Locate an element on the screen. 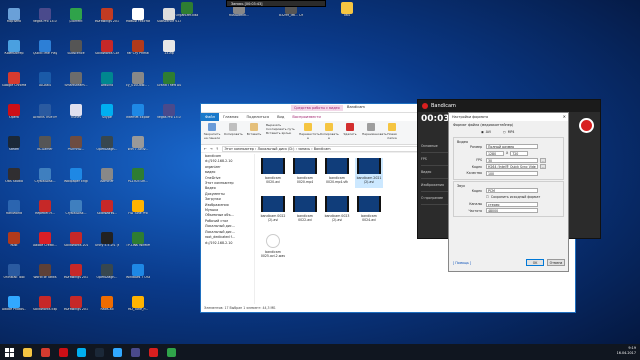 The width and height of the screenshot is (640, 360). desktop-icon: BCGamer is located at coordinates (45, 147).